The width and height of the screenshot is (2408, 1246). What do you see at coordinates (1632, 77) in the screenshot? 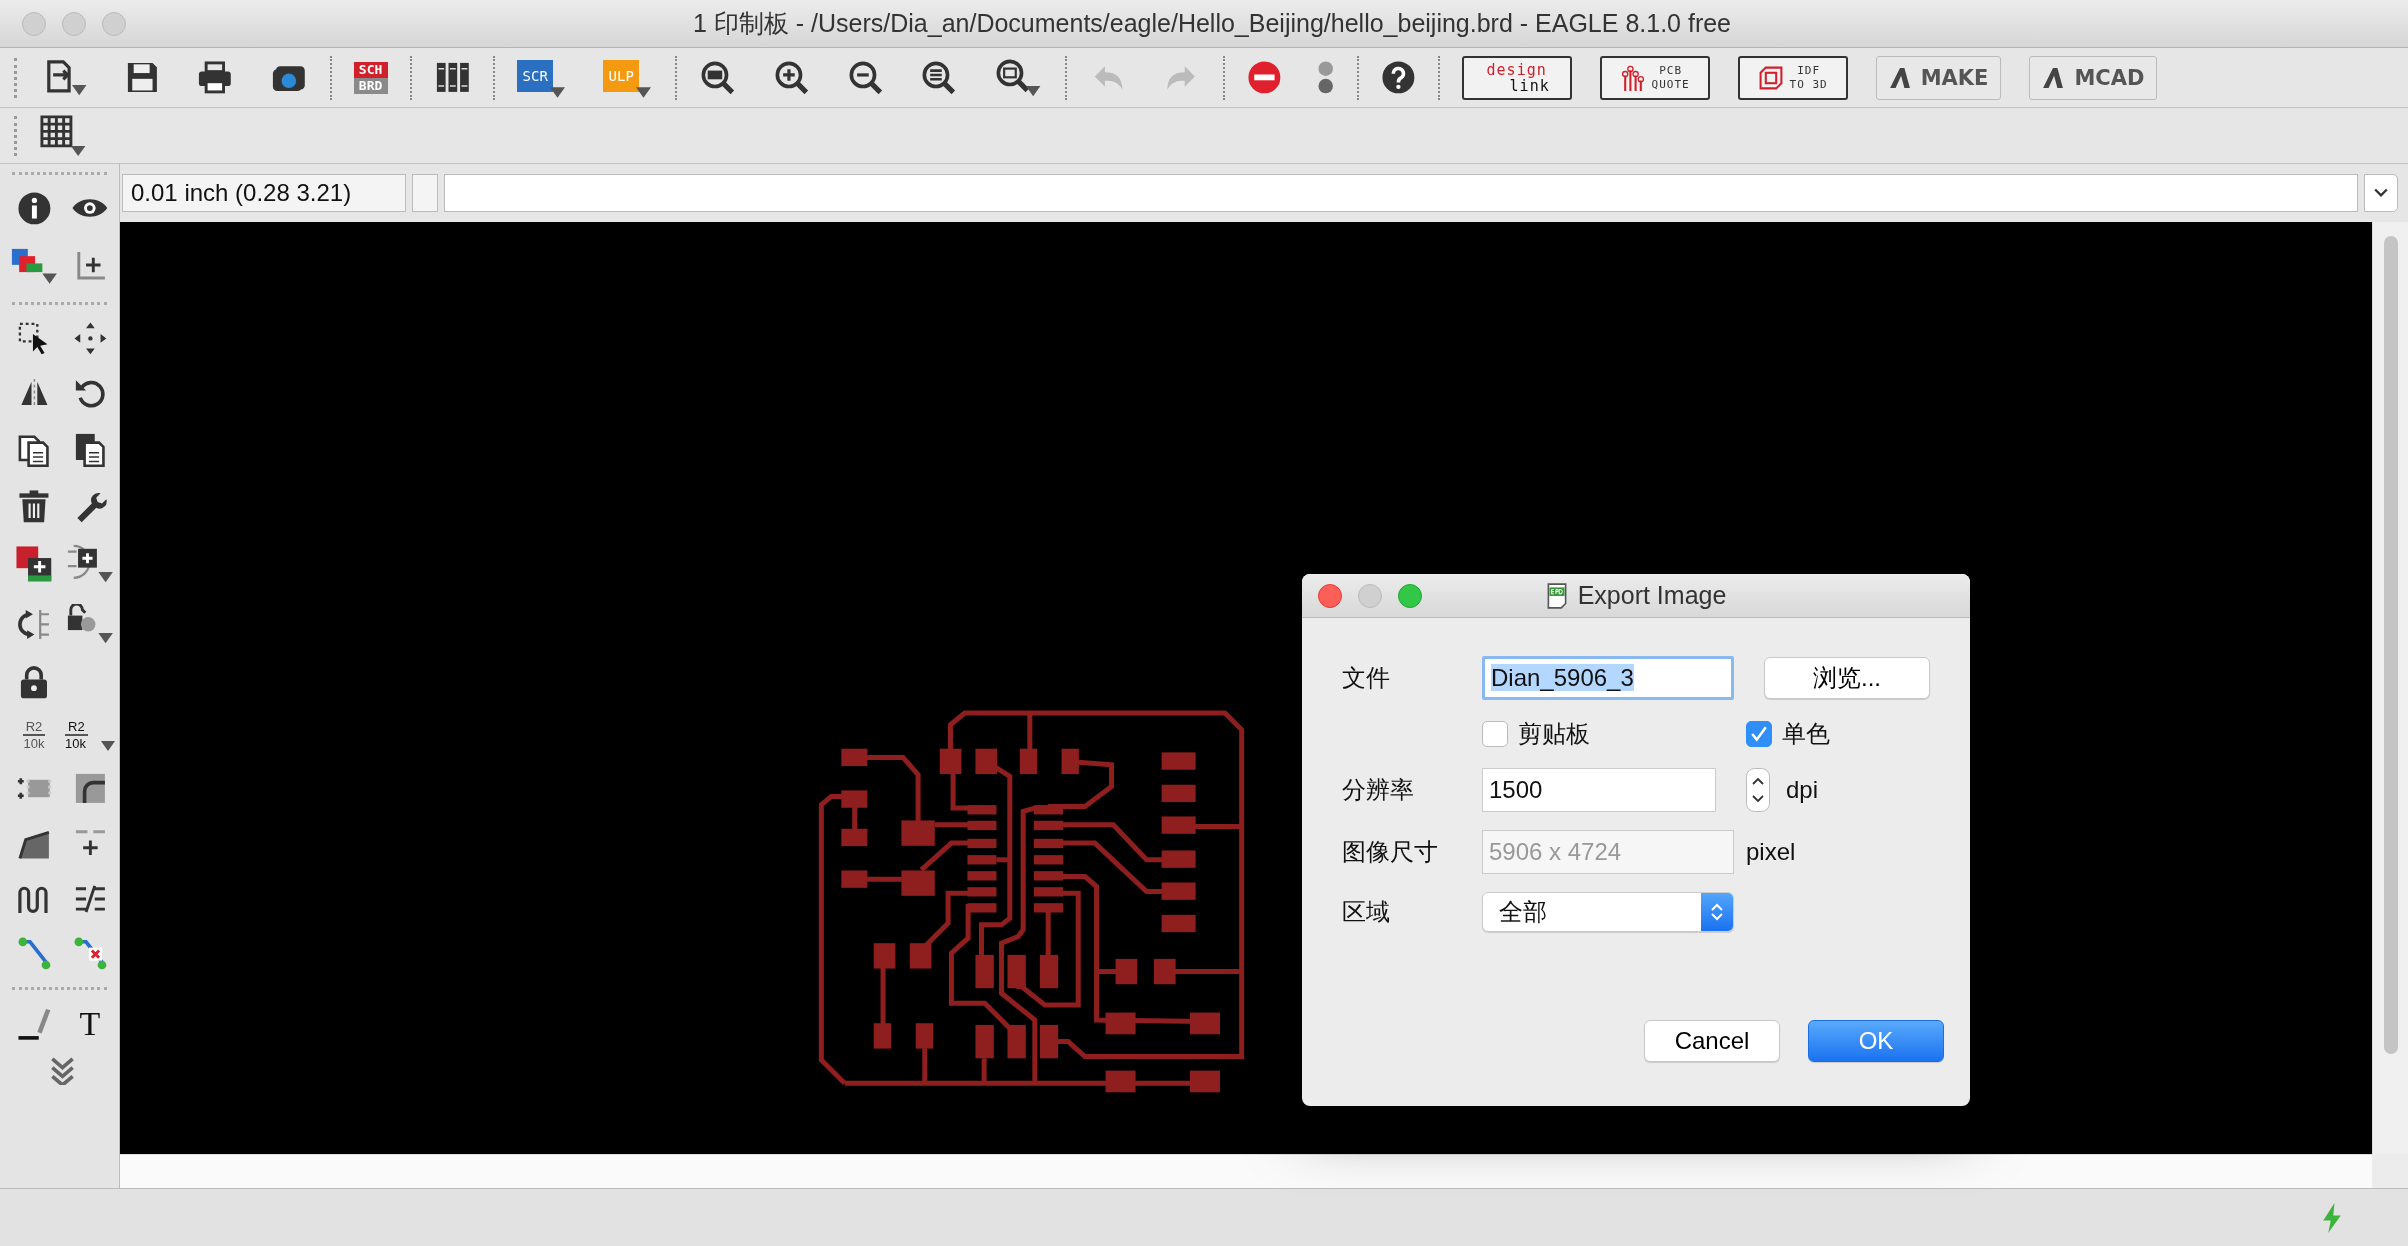
I see `circuit-icon` at bounding box center [1632, 77].